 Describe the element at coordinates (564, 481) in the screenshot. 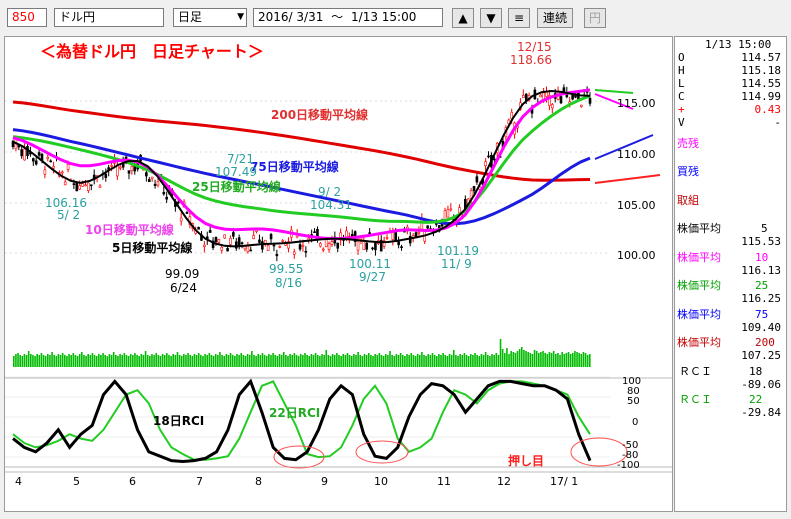

I see `x-tick: 17/ 1` at that location.